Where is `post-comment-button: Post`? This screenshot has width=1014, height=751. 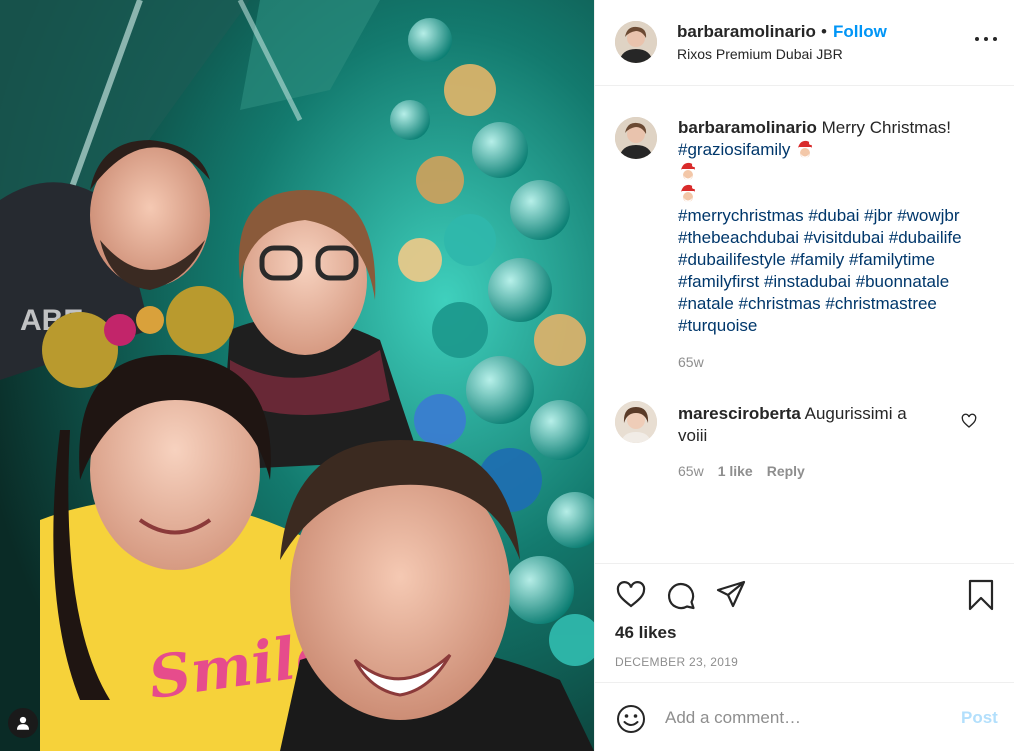
post-comment-button: Post is located at coordinates (979, 718).